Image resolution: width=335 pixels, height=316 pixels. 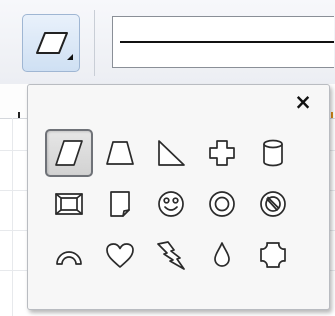 What do you see at coordinates (94, 43) in the screenshot?
I see `toolbar-separator` at bounding box center [94, 43].